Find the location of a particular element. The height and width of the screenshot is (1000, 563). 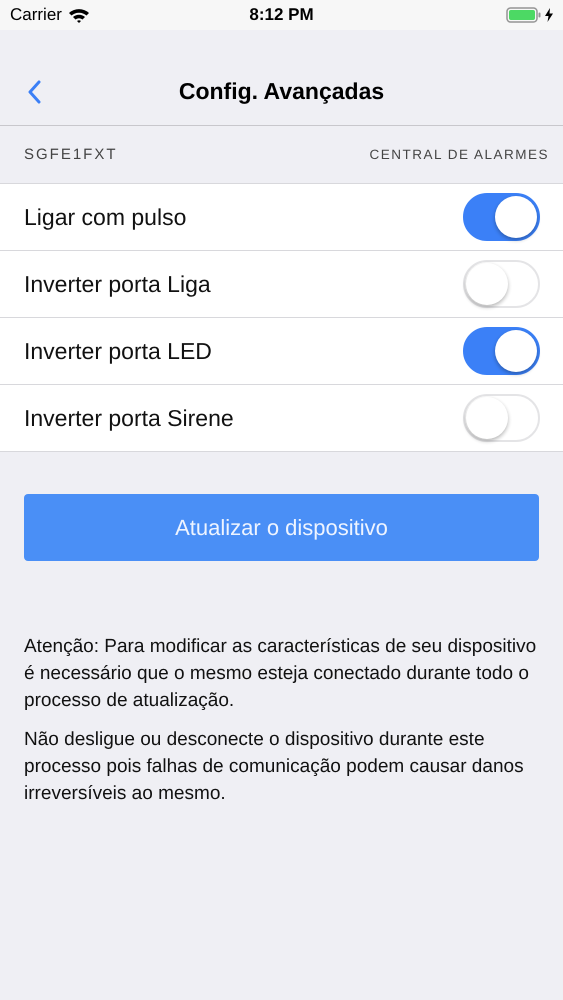

setting-label: Ligar com pulso is located at coordinates (106, 217).